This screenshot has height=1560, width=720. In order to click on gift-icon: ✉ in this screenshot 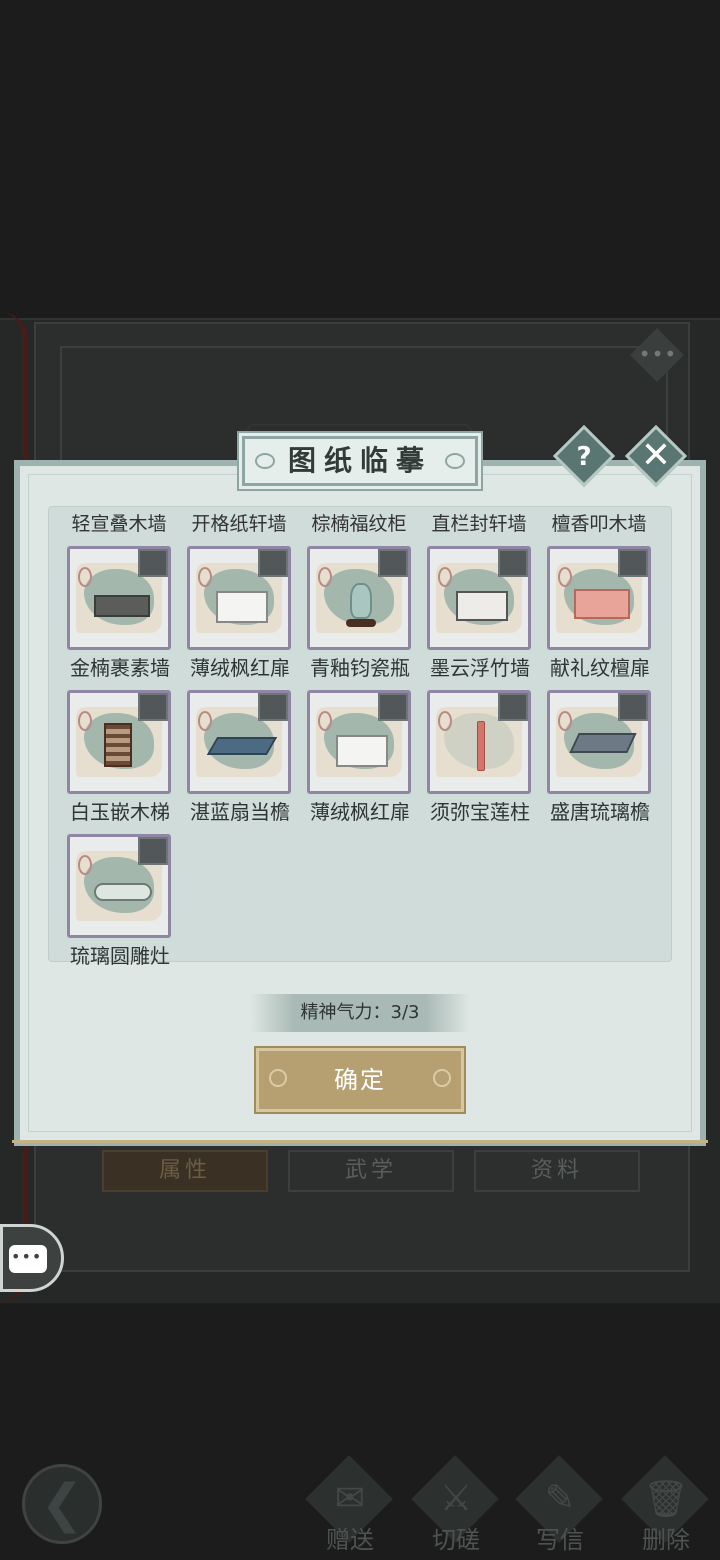, I will do `click(350, 1498)`.